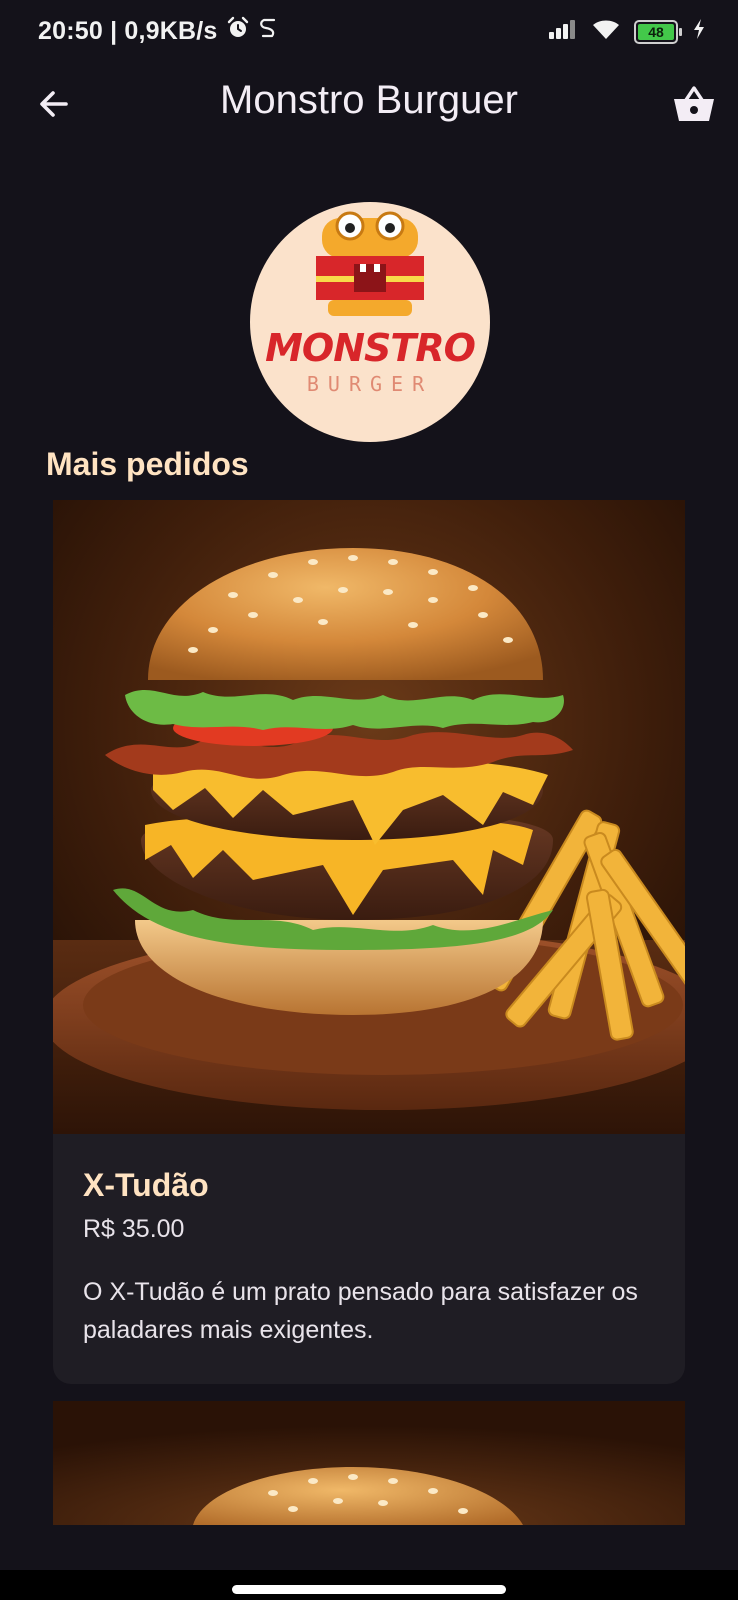 The height and width of the screenshot is (1600, 738). What do you see at coordinates (369, 100) in the screenshot?
I see `page-title: Monstro Burguer` at bounding box center [369, 100].